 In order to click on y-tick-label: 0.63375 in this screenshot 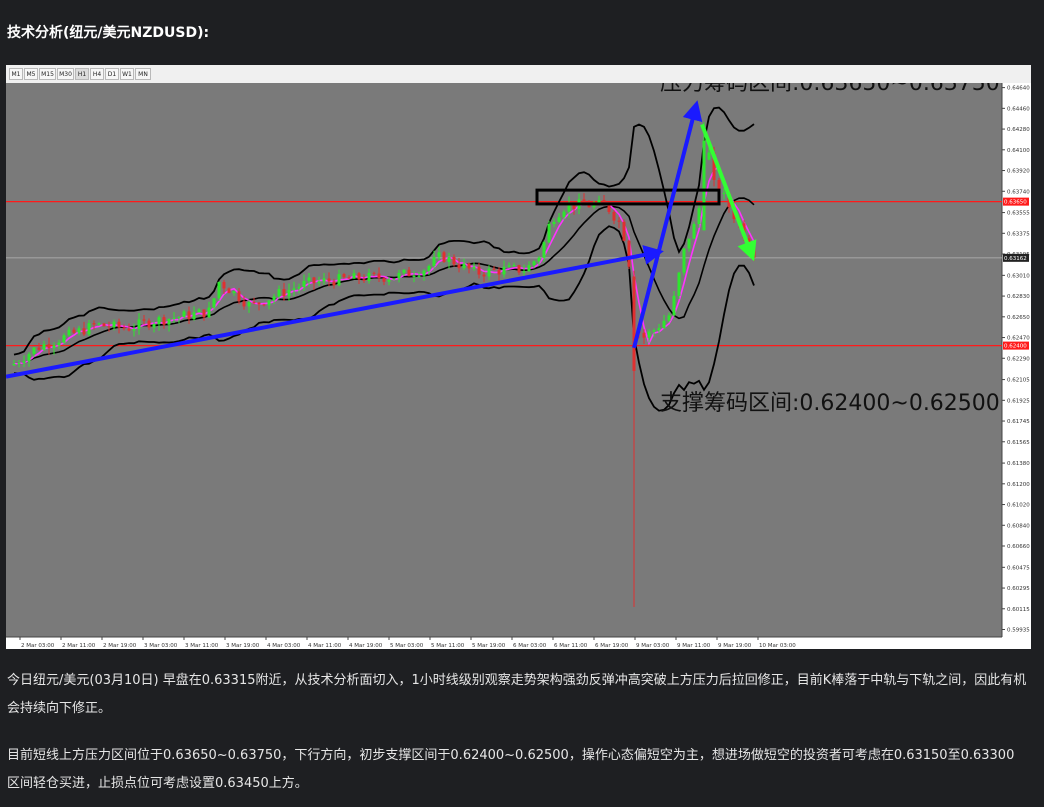, I will do `click(1018, 234)`.